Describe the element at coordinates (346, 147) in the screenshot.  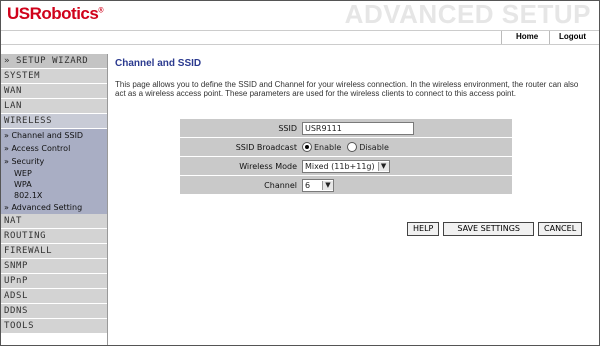
I see `ssid-broadcast-row: SSID Broadcast Enable Disable` at that location.